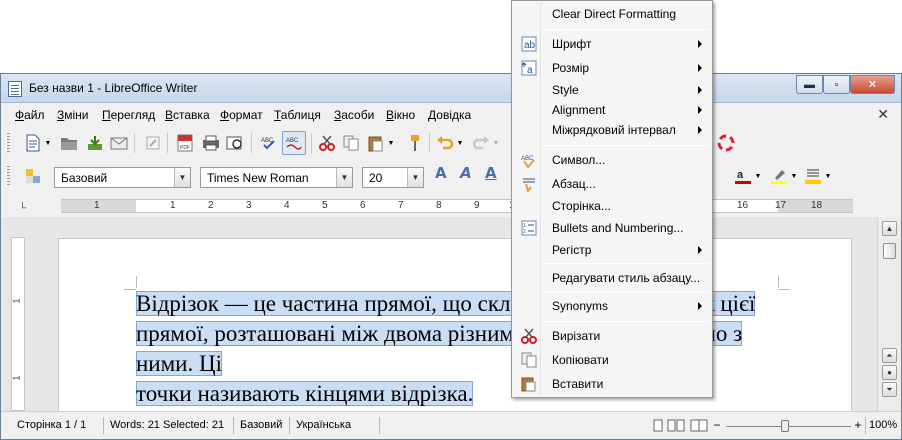 The image size is (902, 440). I want to click on title-bar: Без назви 1 - LibreOffice Writer ▬ ▫ ✕, so click(451, 88).